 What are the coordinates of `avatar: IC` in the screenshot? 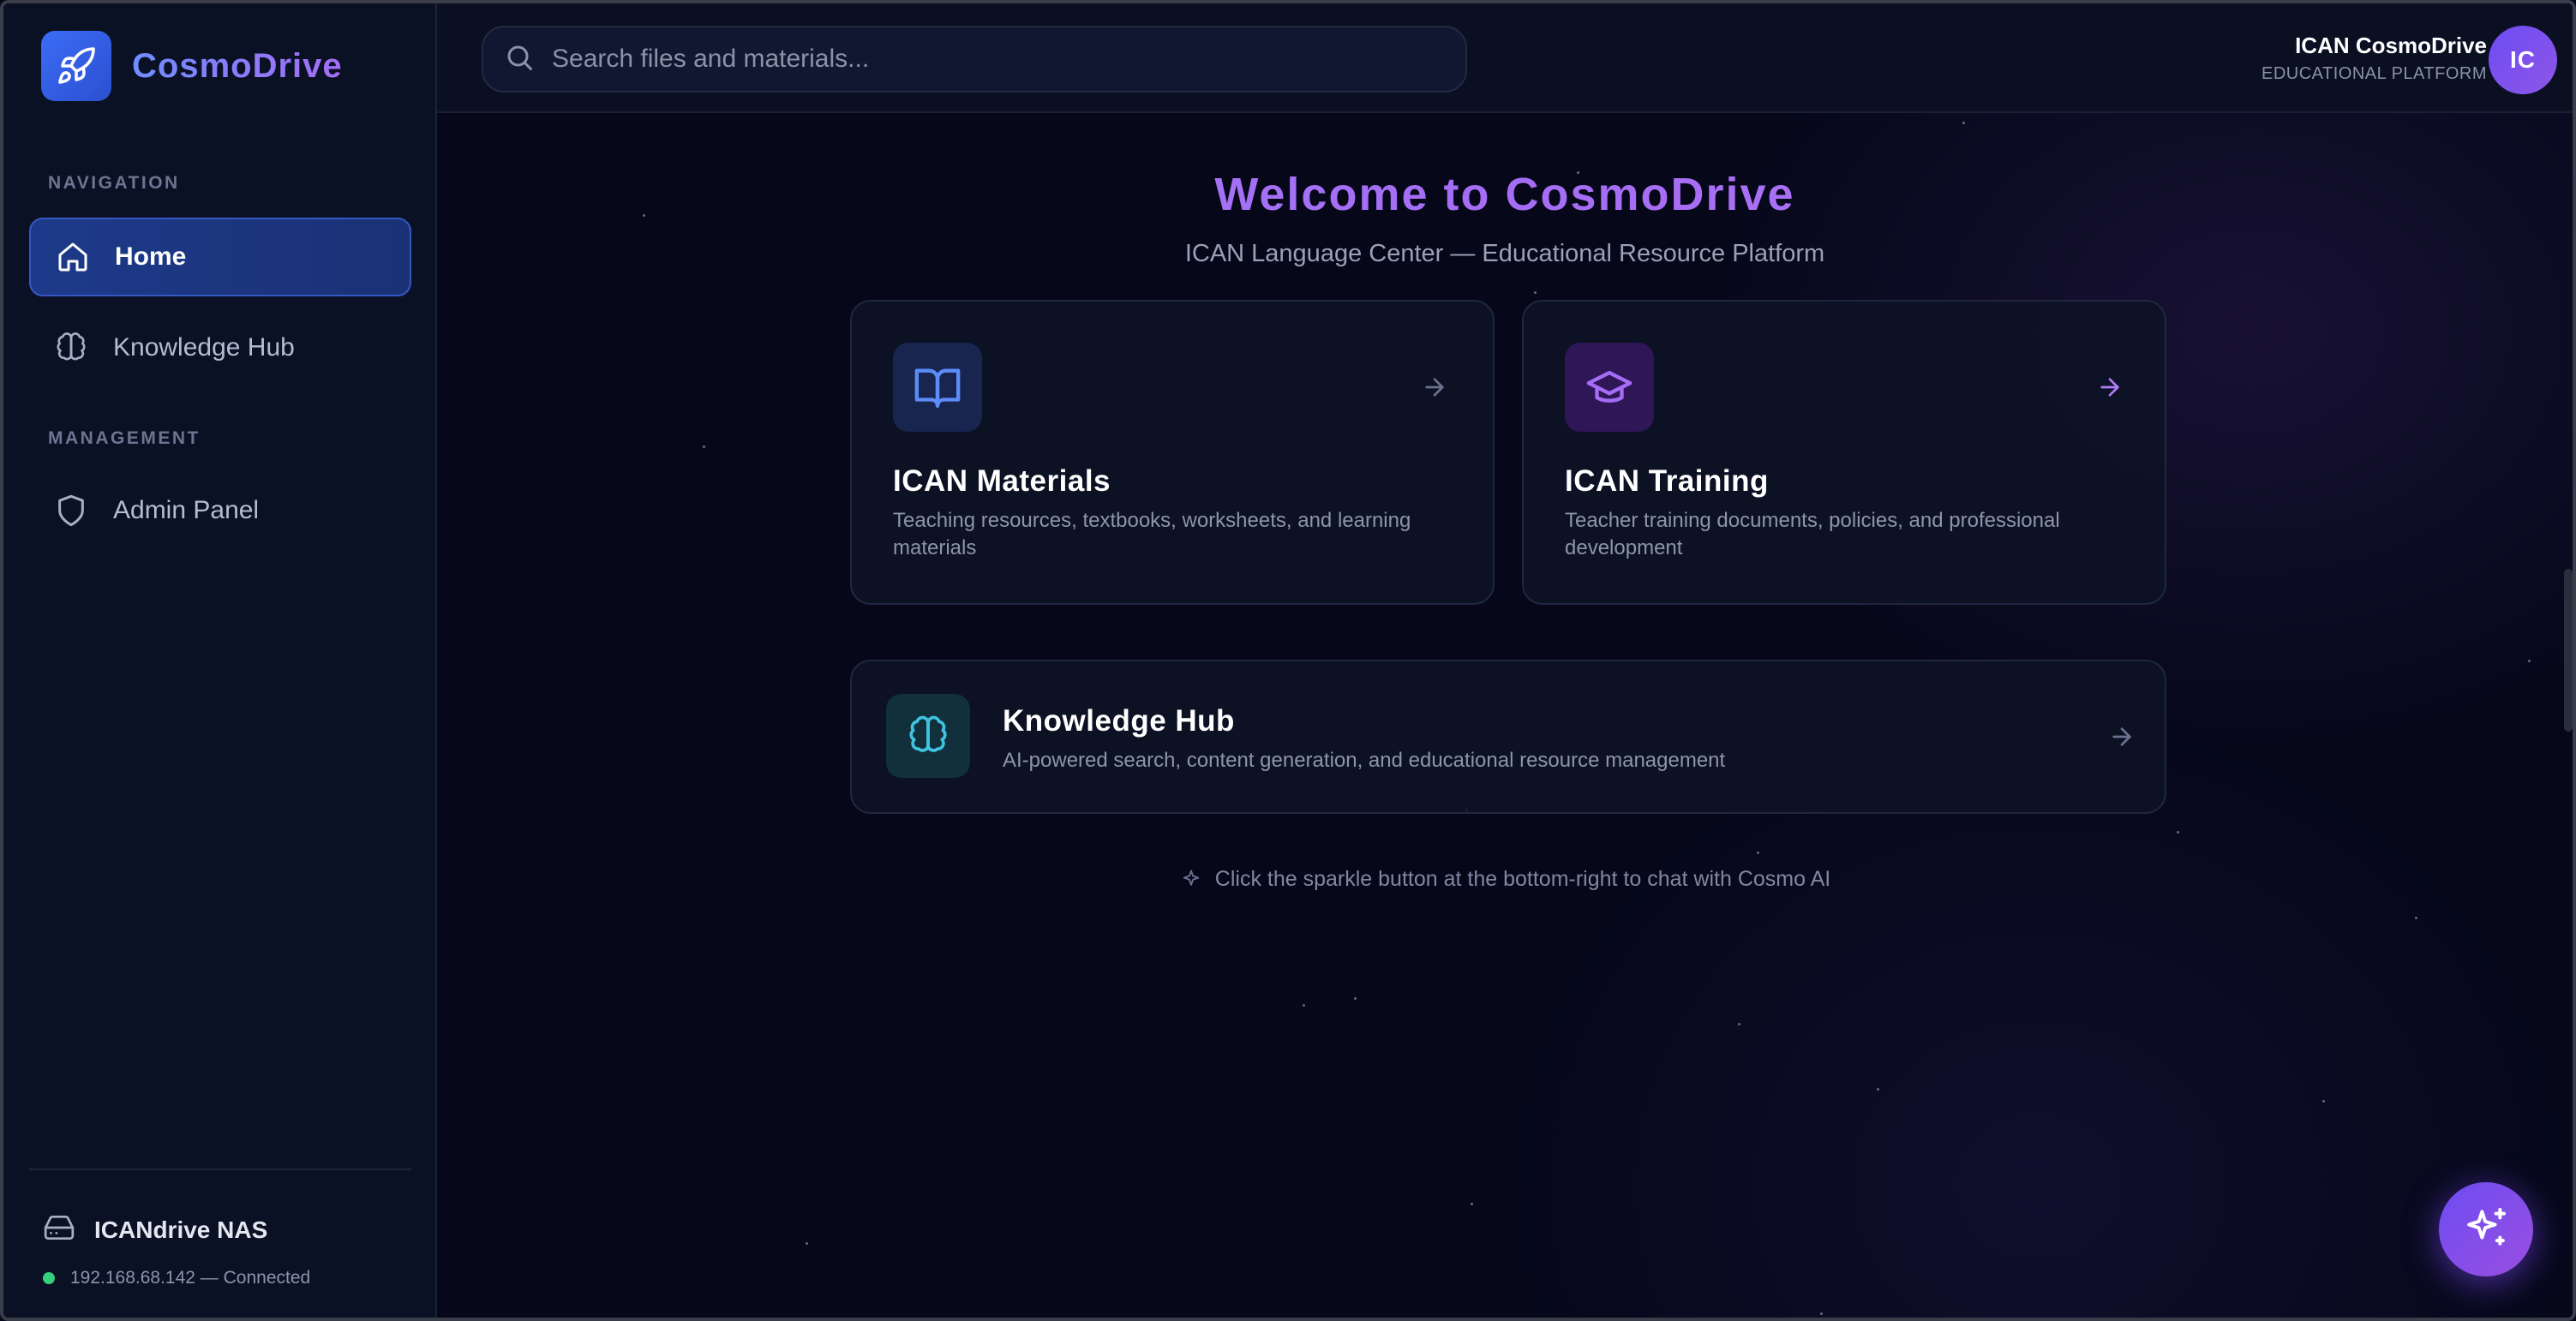 It's located at (2523, 60).